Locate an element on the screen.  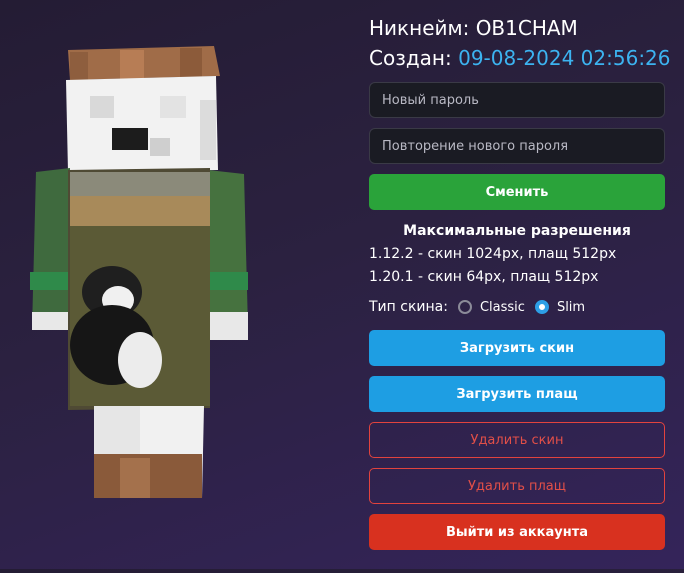
skin-type-slim-option: Slim is located at coordinates (560, 307).